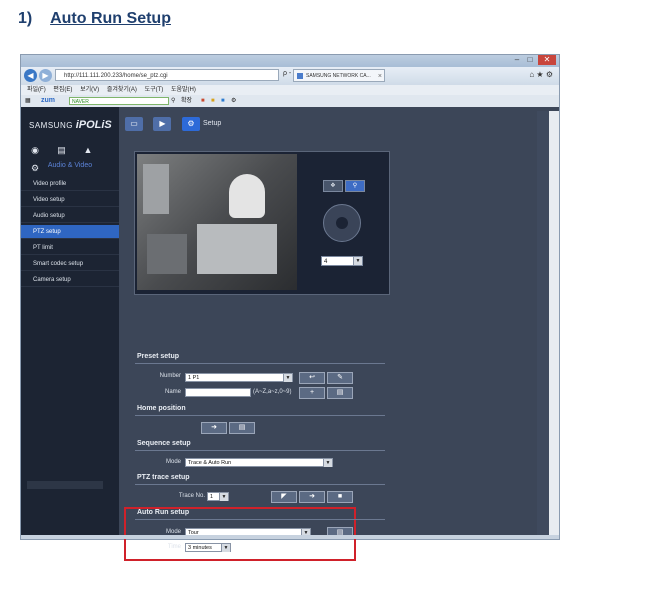 The width and height of the screenshot is (658, 596). I want to click on sidebar-item-video-profile: Video profile, so click(70, 184).